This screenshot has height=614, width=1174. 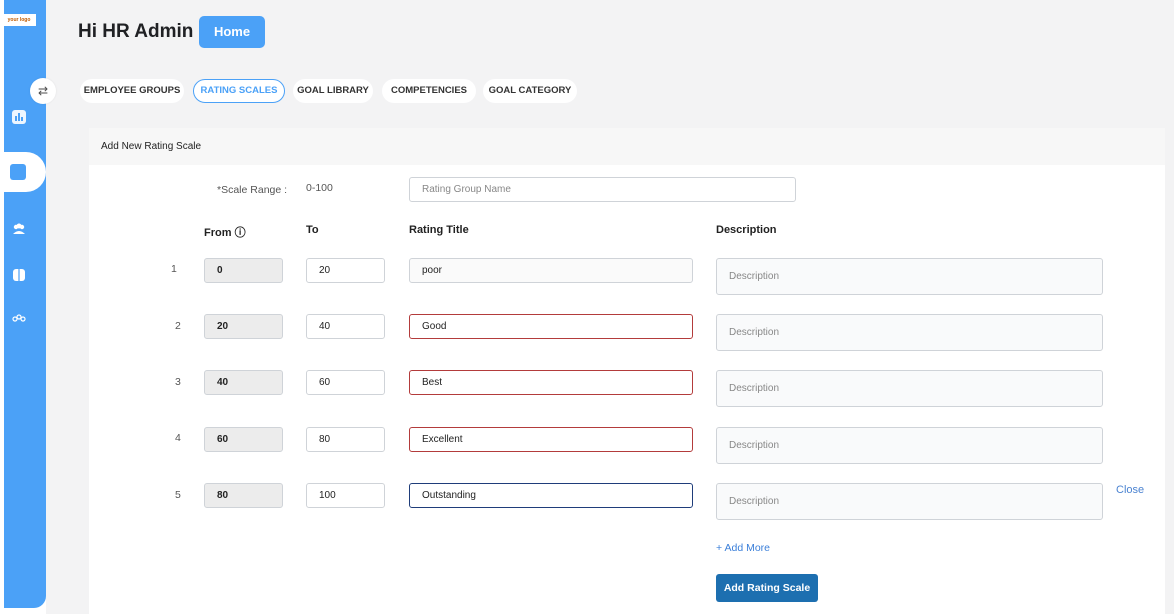 I want to click on row-number: 5, so click(x=178, y=495).